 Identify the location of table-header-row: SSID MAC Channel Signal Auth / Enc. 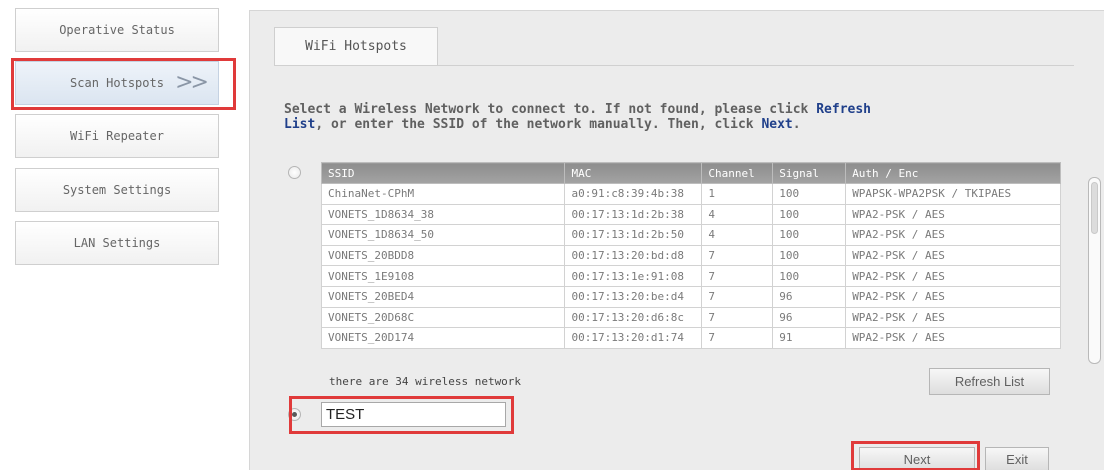
(690, 173).